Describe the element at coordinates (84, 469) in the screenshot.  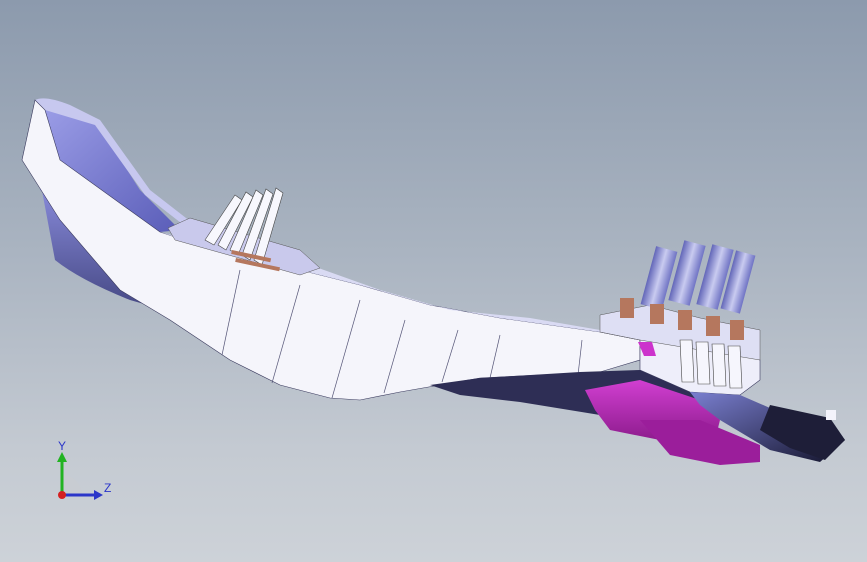
I see `coordinate-triad: Y Z` at that location.